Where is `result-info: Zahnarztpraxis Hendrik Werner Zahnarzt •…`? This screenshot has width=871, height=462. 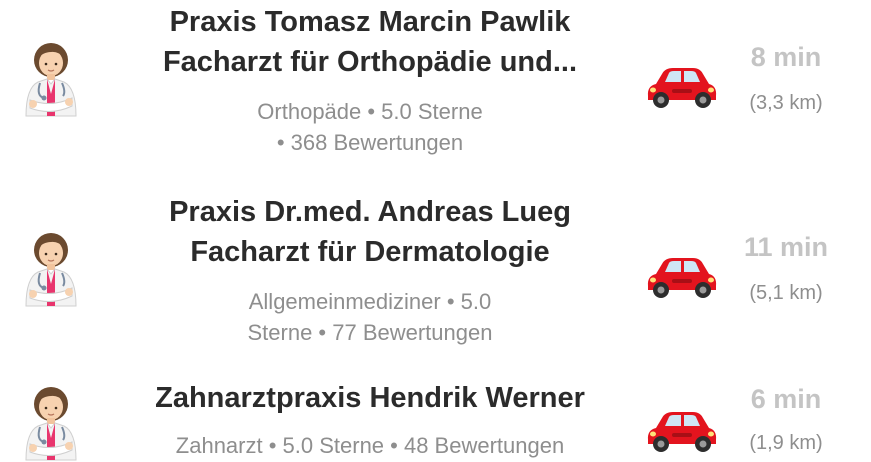 result-info: Zahnarztpraxis Hendrik Werner Zahnarzt •… is located at coordinates (370, 420).